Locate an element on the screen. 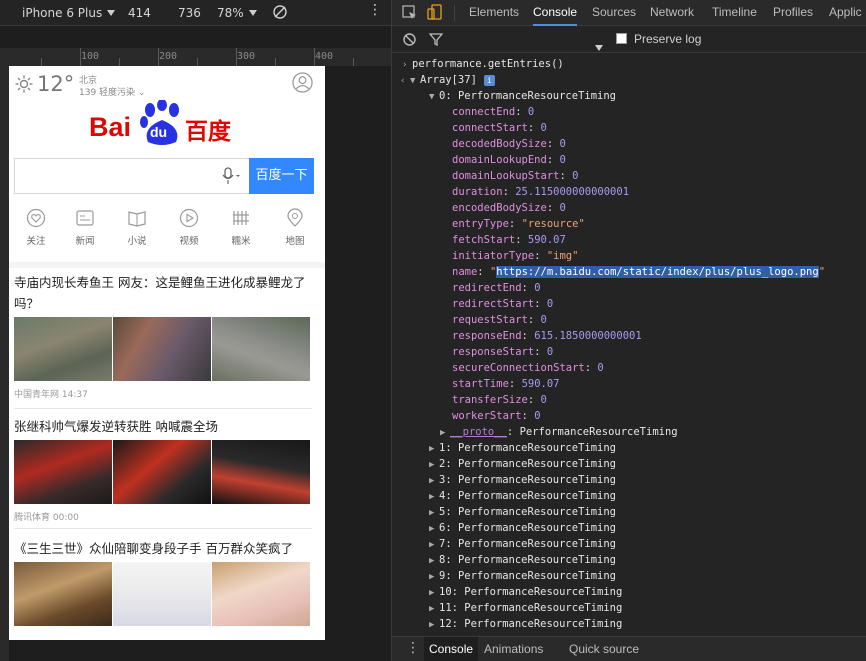 This screenshot has width=866, height=661. clear-console-icon is located at coordinates (409, 39).